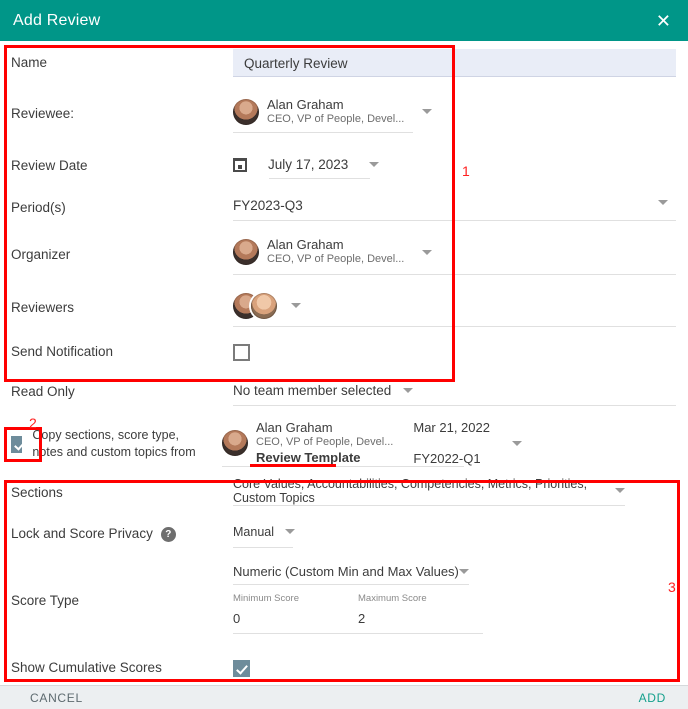  What do you see at coordinates (420, 633) in the screenshot?
I see `max-score-underline` at bounding box center [420, 633].